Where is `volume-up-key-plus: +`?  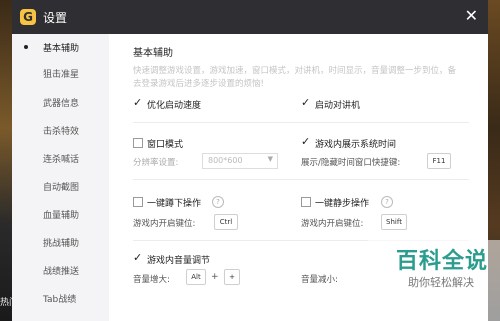
volume-up-key-plus: + is located at coordinates (232, 277).